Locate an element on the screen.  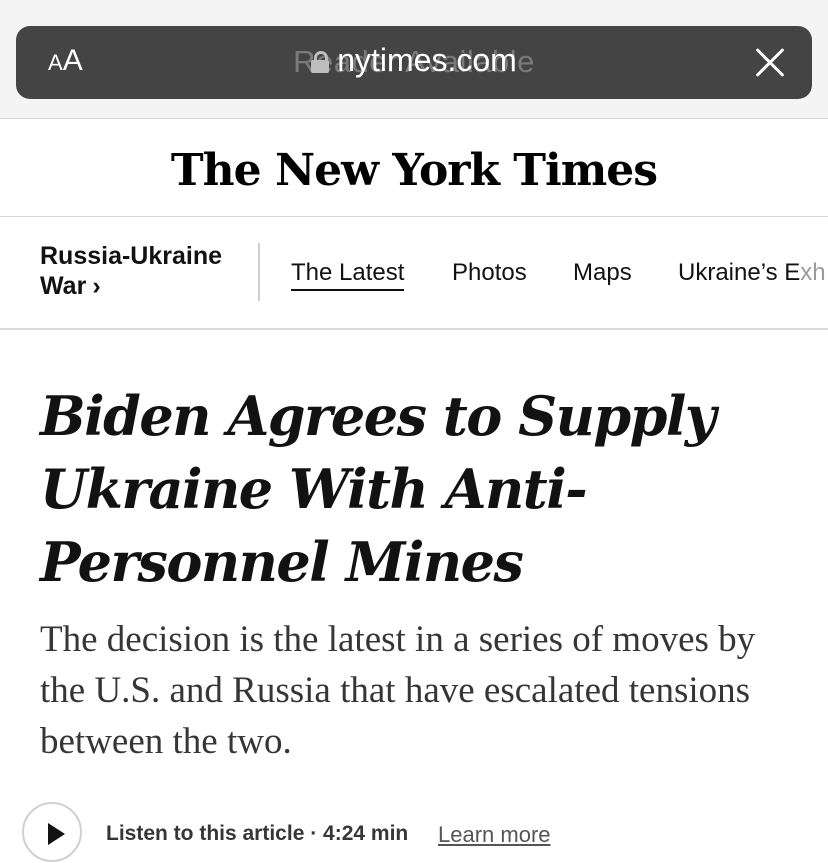
browser-top-bar: AA Reader Available nytimes.com is located at coordinates (414, 59).